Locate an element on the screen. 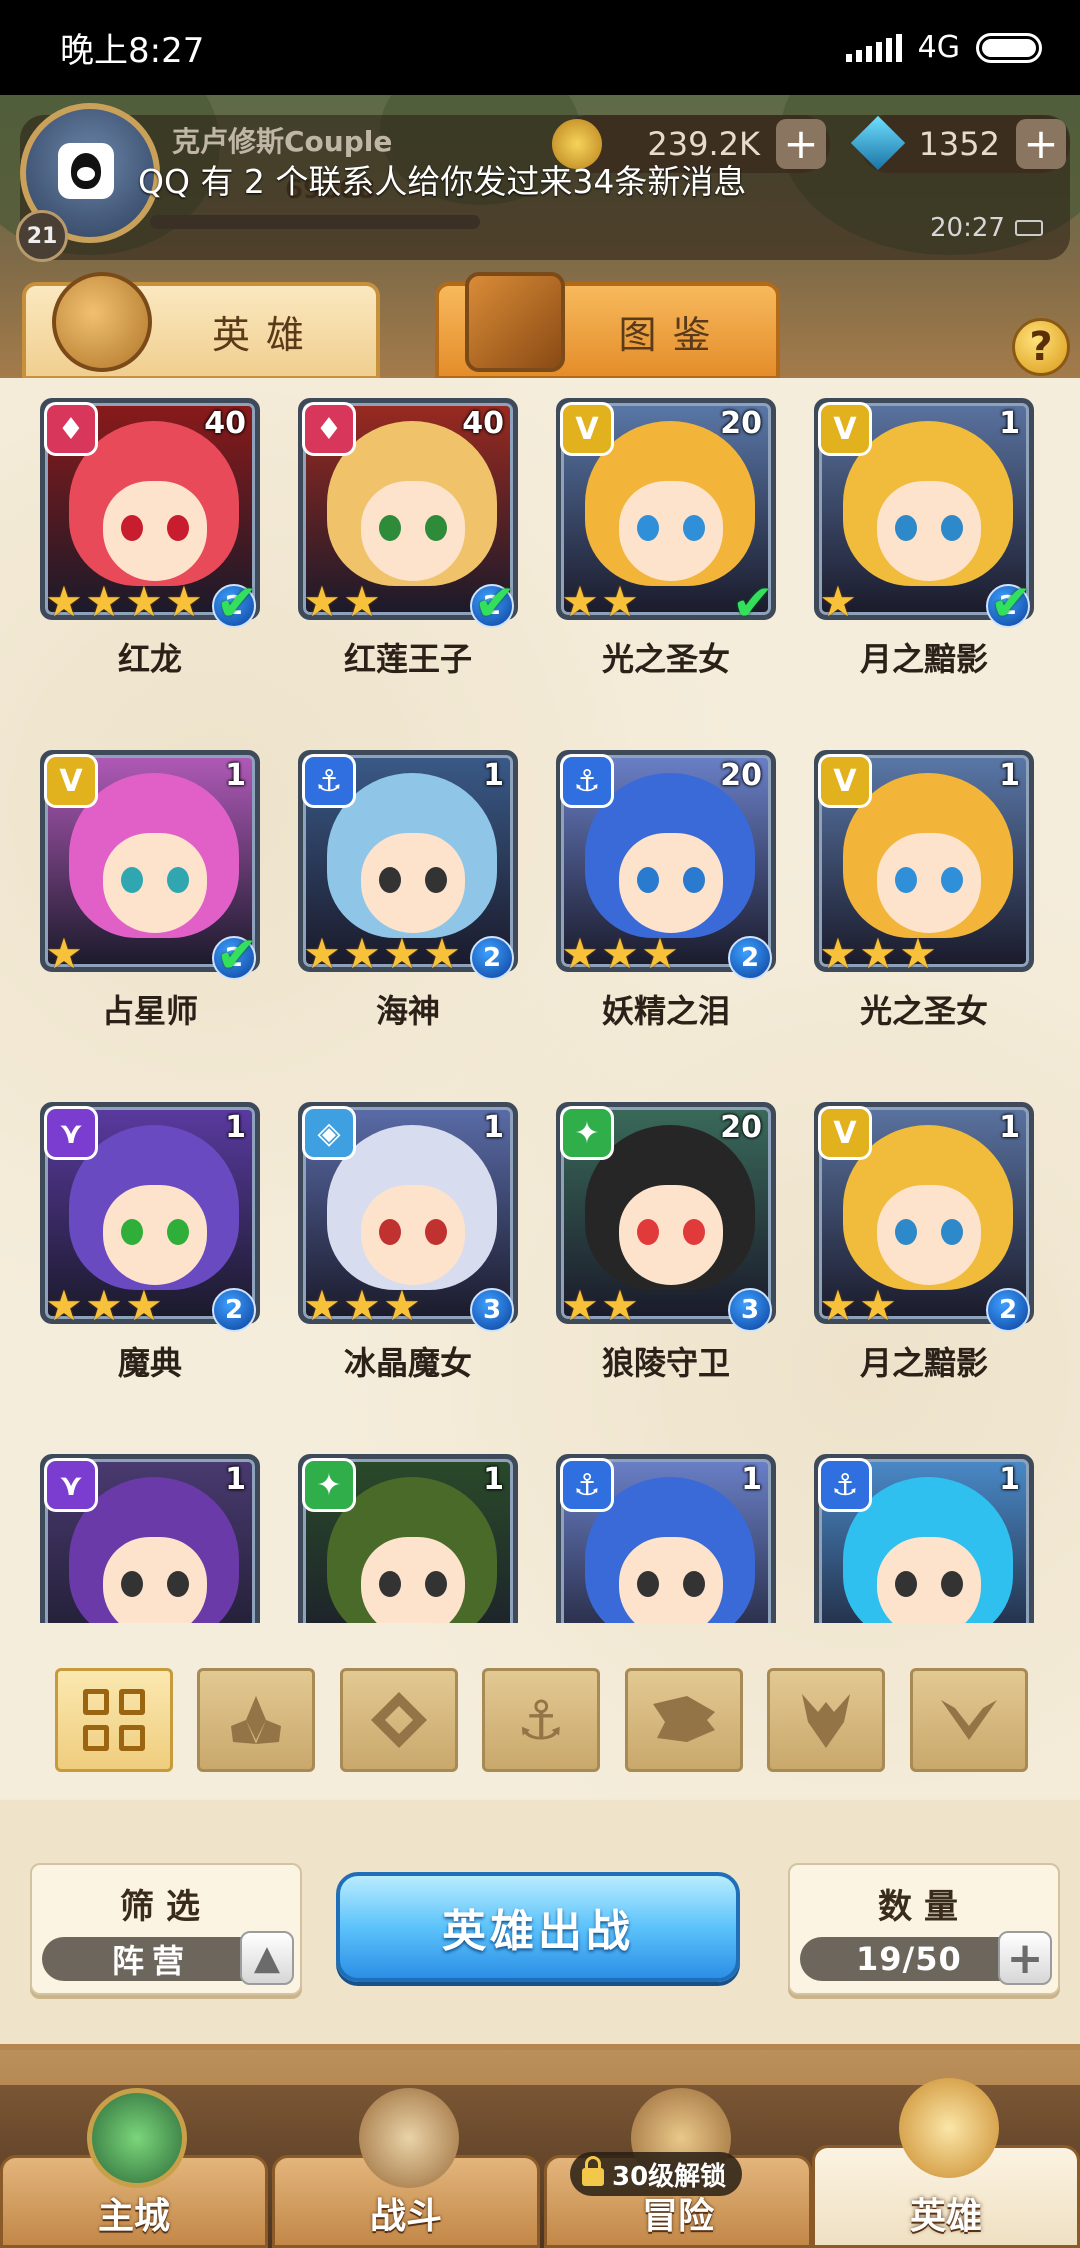 The image size is (1080, 2248). mini-battery-icon is located at coordinates (1028, 228).